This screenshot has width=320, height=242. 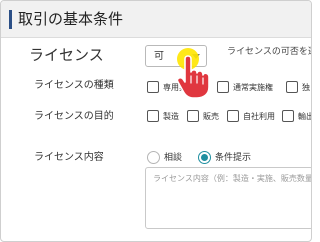 What do you see at coordinates (153, 157) in the screenshot?
I see `radio-consultation` at bounding box center [153, 157].